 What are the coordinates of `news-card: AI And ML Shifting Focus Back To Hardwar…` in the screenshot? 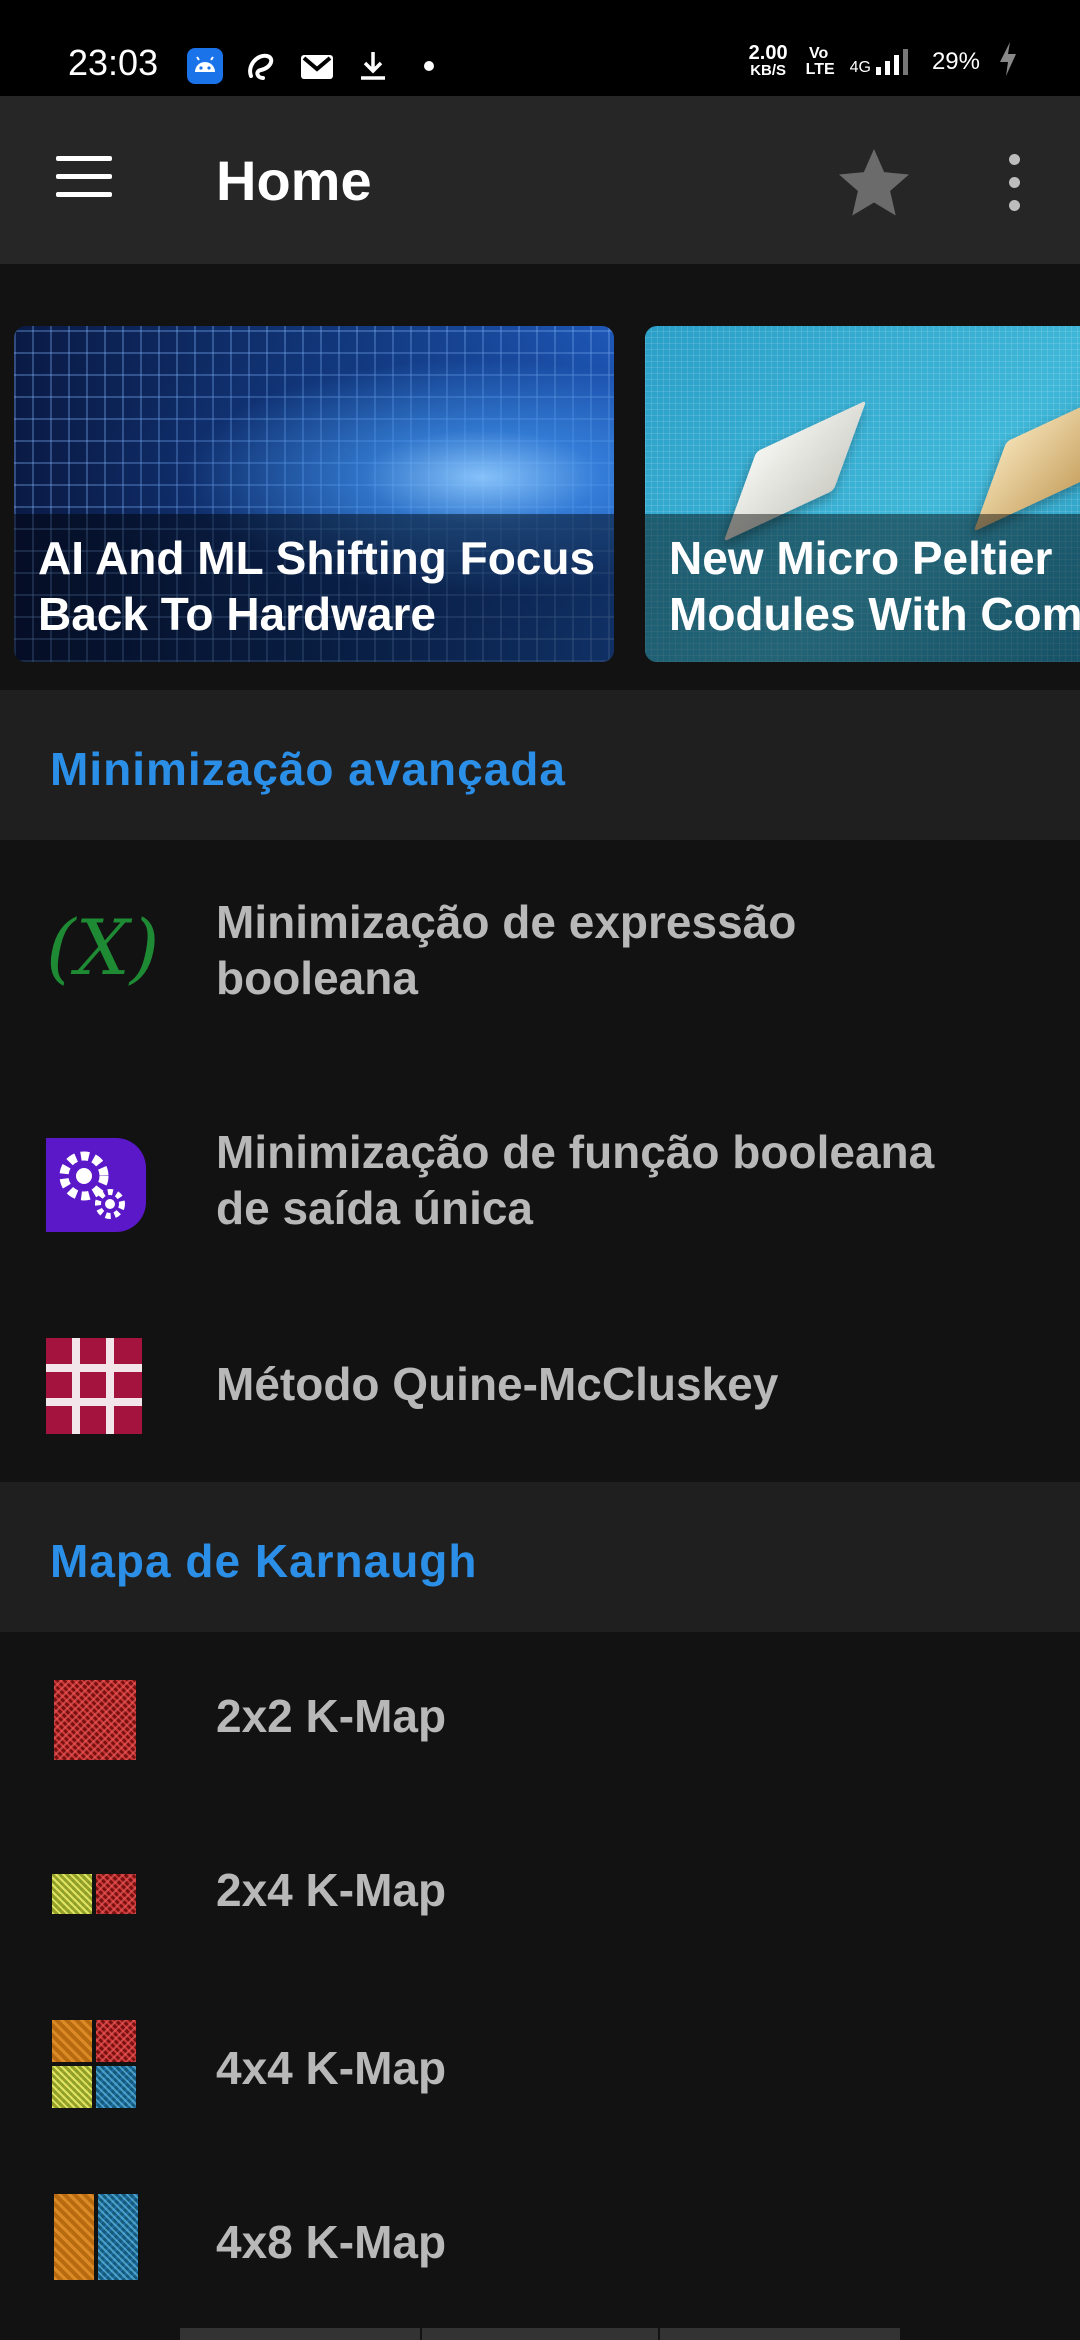 It's located at (314, 494).